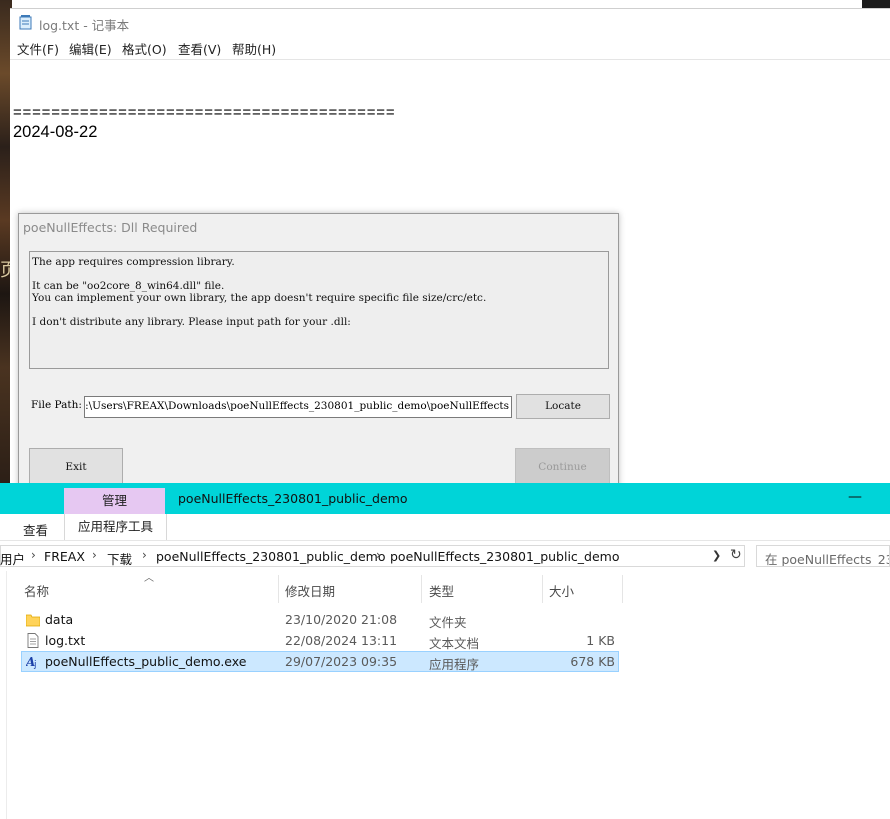 The height and width of the screenshot is (819, 890). What do you see at coordinates (35, 529) in the screenshot?
I see `tab-view: 查看` at bounding box center [35, 529].